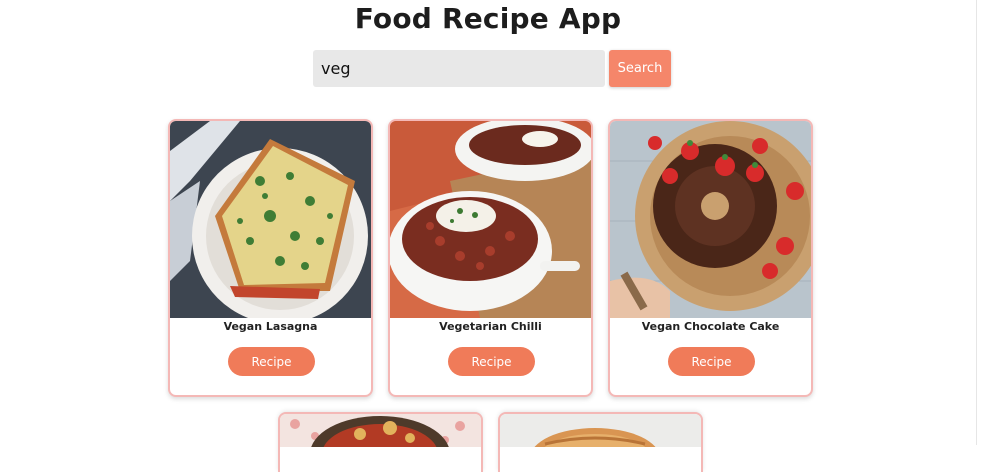 The image size is (988, 472). What do you see at coordinates (640, 68) in the screenshot?
I see `search-button: Search` at bounding box center [640, 68].